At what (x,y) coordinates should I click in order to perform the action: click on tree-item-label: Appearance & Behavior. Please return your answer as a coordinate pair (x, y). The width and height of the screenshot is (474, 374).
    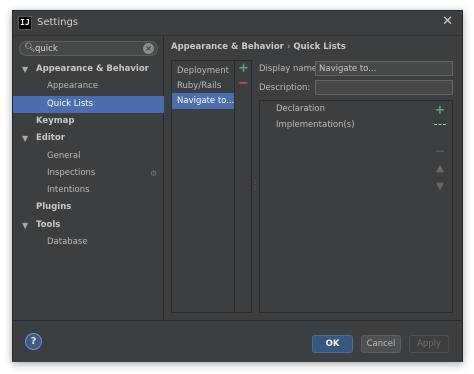
    Looking at the image, I should click on (92, 69).